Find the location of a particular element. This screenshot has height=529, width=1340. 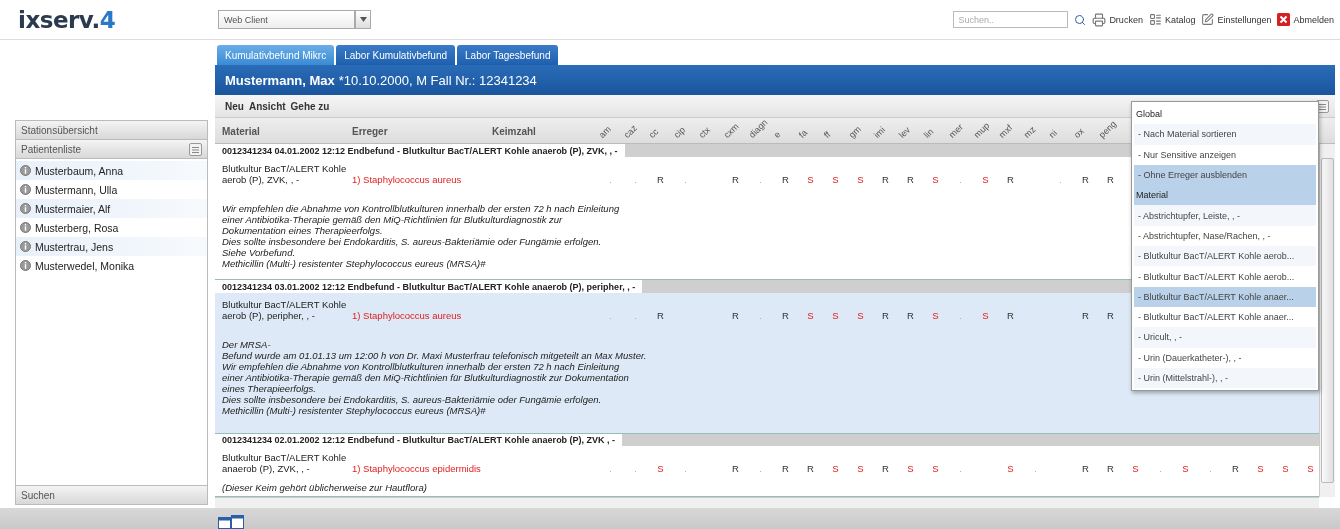

column-header: caz is located at coordinates (630, 131).